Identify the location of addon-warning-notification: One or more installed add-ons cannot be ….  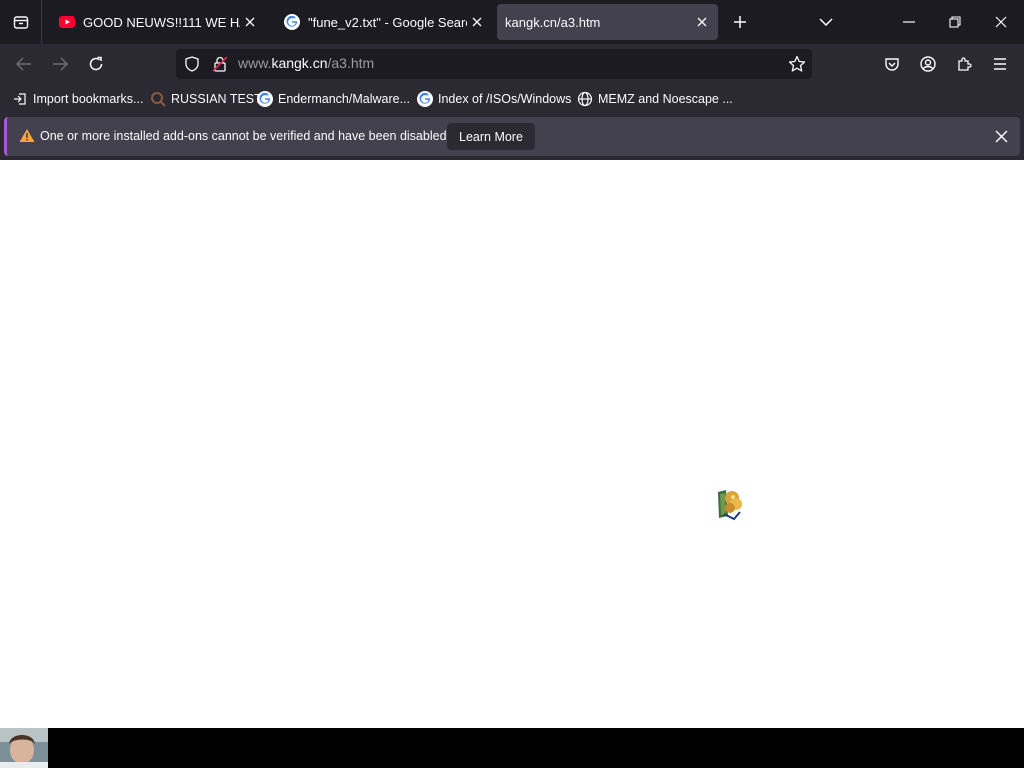
(512, 136).